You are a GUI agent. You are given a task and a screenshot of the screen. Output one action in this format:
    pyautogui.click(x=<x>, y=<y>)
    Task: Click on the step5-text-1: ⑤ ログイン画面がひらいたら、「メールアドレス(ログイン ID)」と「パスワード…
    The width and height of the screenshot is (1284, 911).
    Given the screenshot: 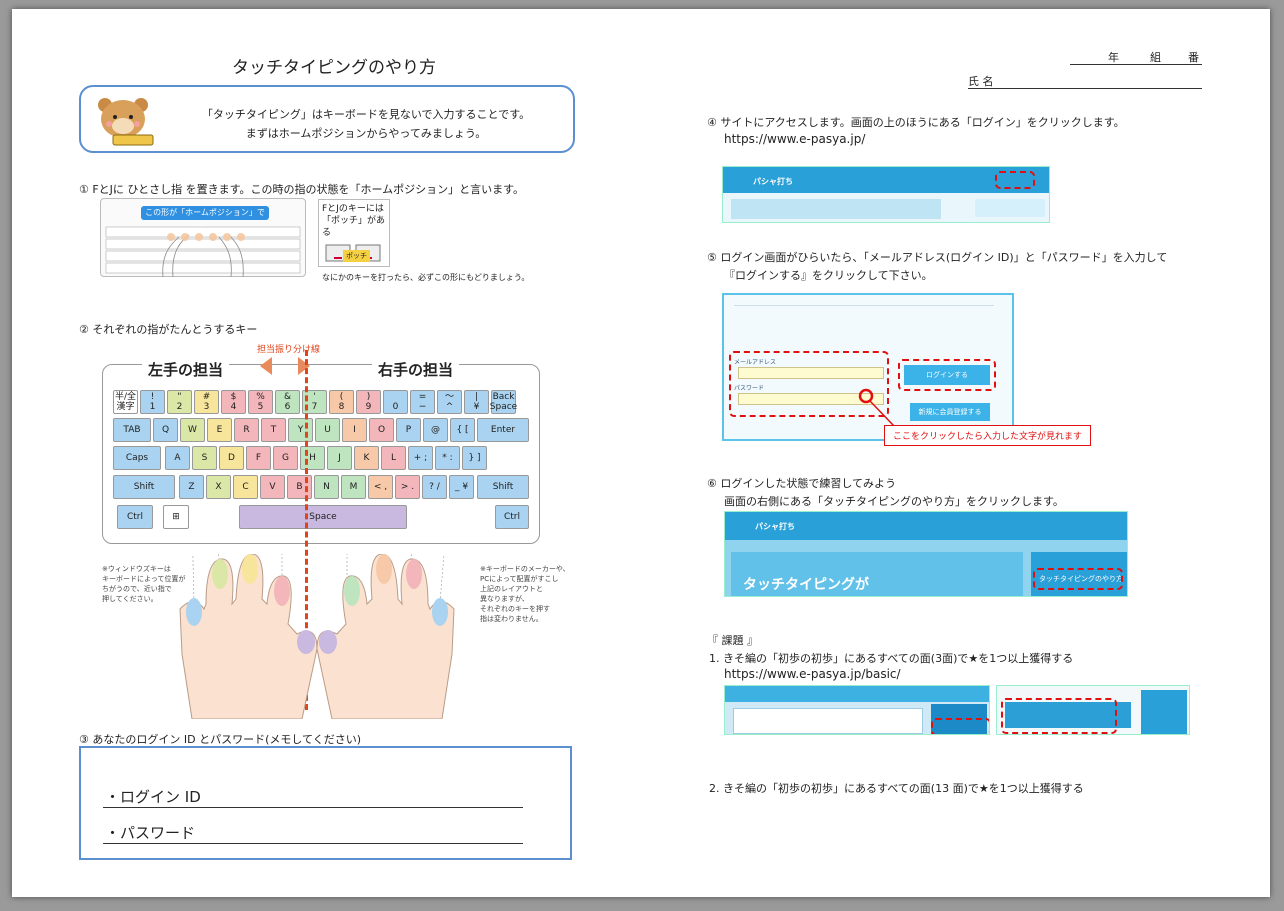 What is the action you would take?
    pyautogui.click(x=937, y=257)
    